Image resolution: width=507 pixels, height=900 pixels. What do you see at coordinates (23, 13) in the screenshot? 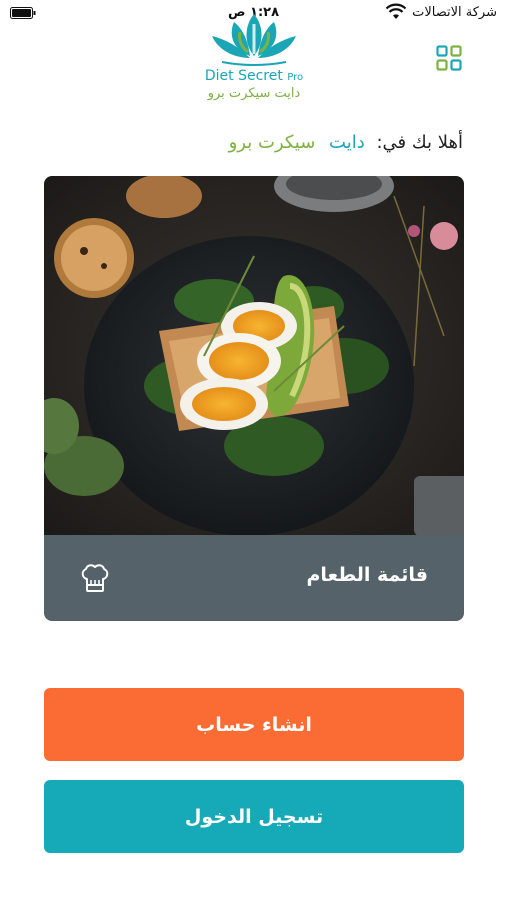
I see `battery-icon` at bounding box center [23, 13].